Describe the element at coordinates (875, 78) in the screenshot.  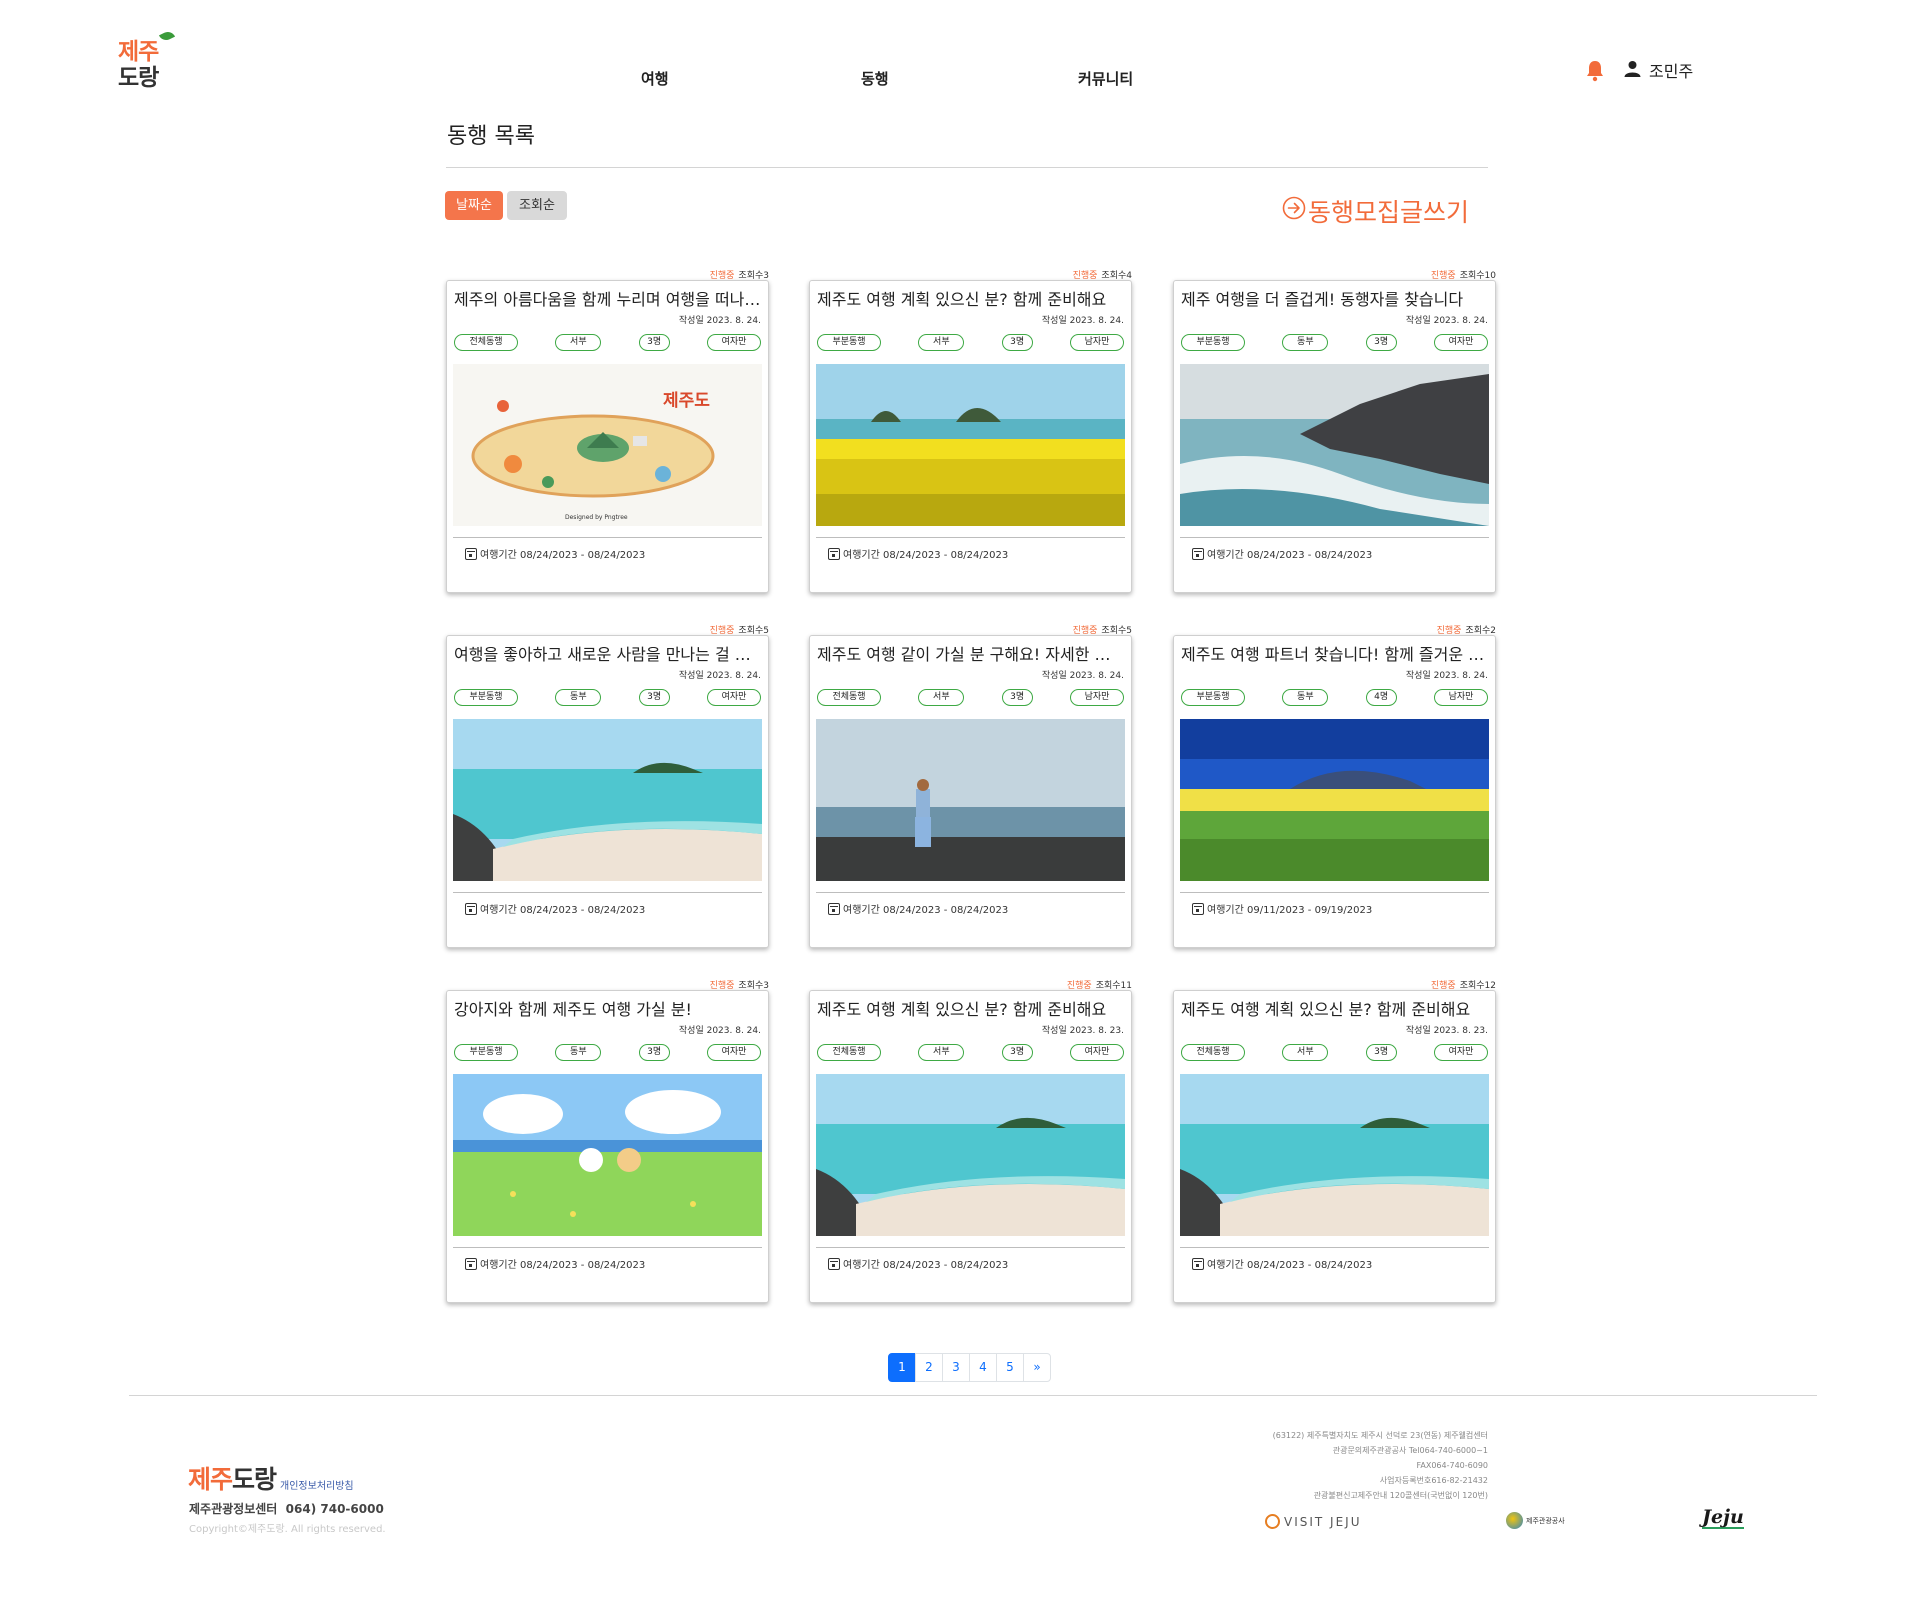
I see `nav-item-companion: 동행` at that location.